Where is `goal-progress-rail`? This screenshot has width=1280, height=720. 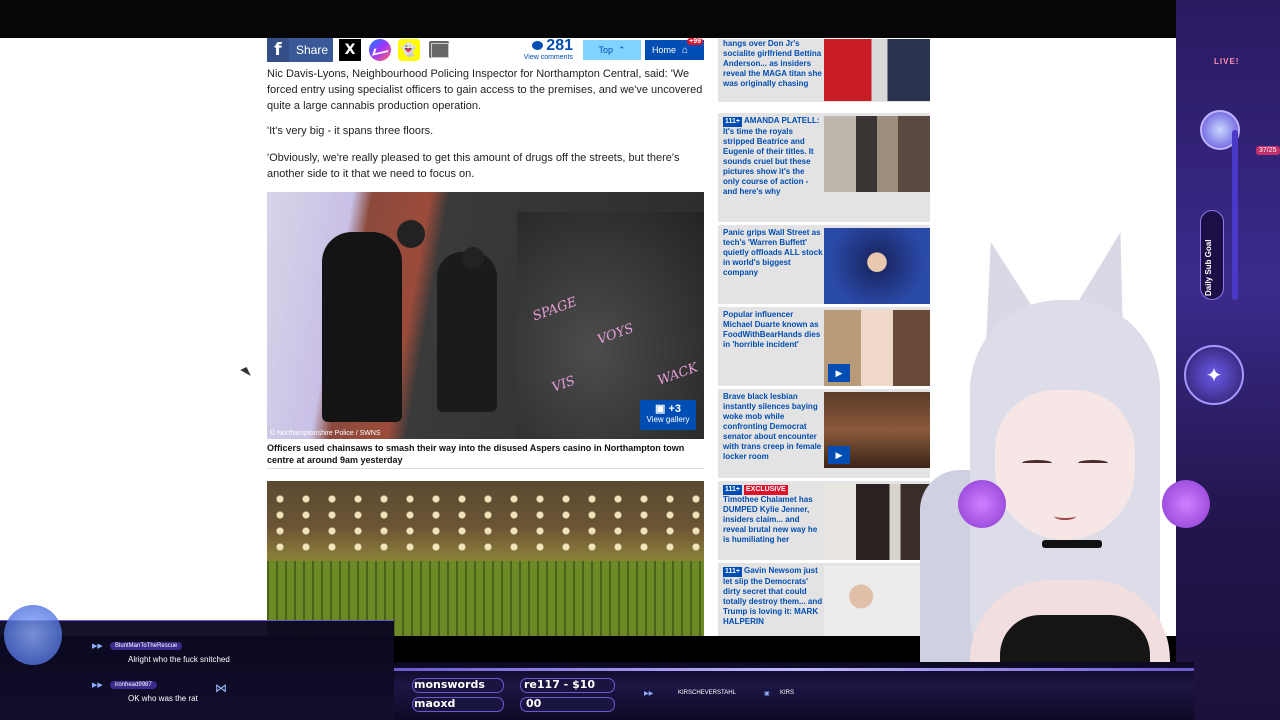 goal-progress-rail is located at coordinates (1235, 215).